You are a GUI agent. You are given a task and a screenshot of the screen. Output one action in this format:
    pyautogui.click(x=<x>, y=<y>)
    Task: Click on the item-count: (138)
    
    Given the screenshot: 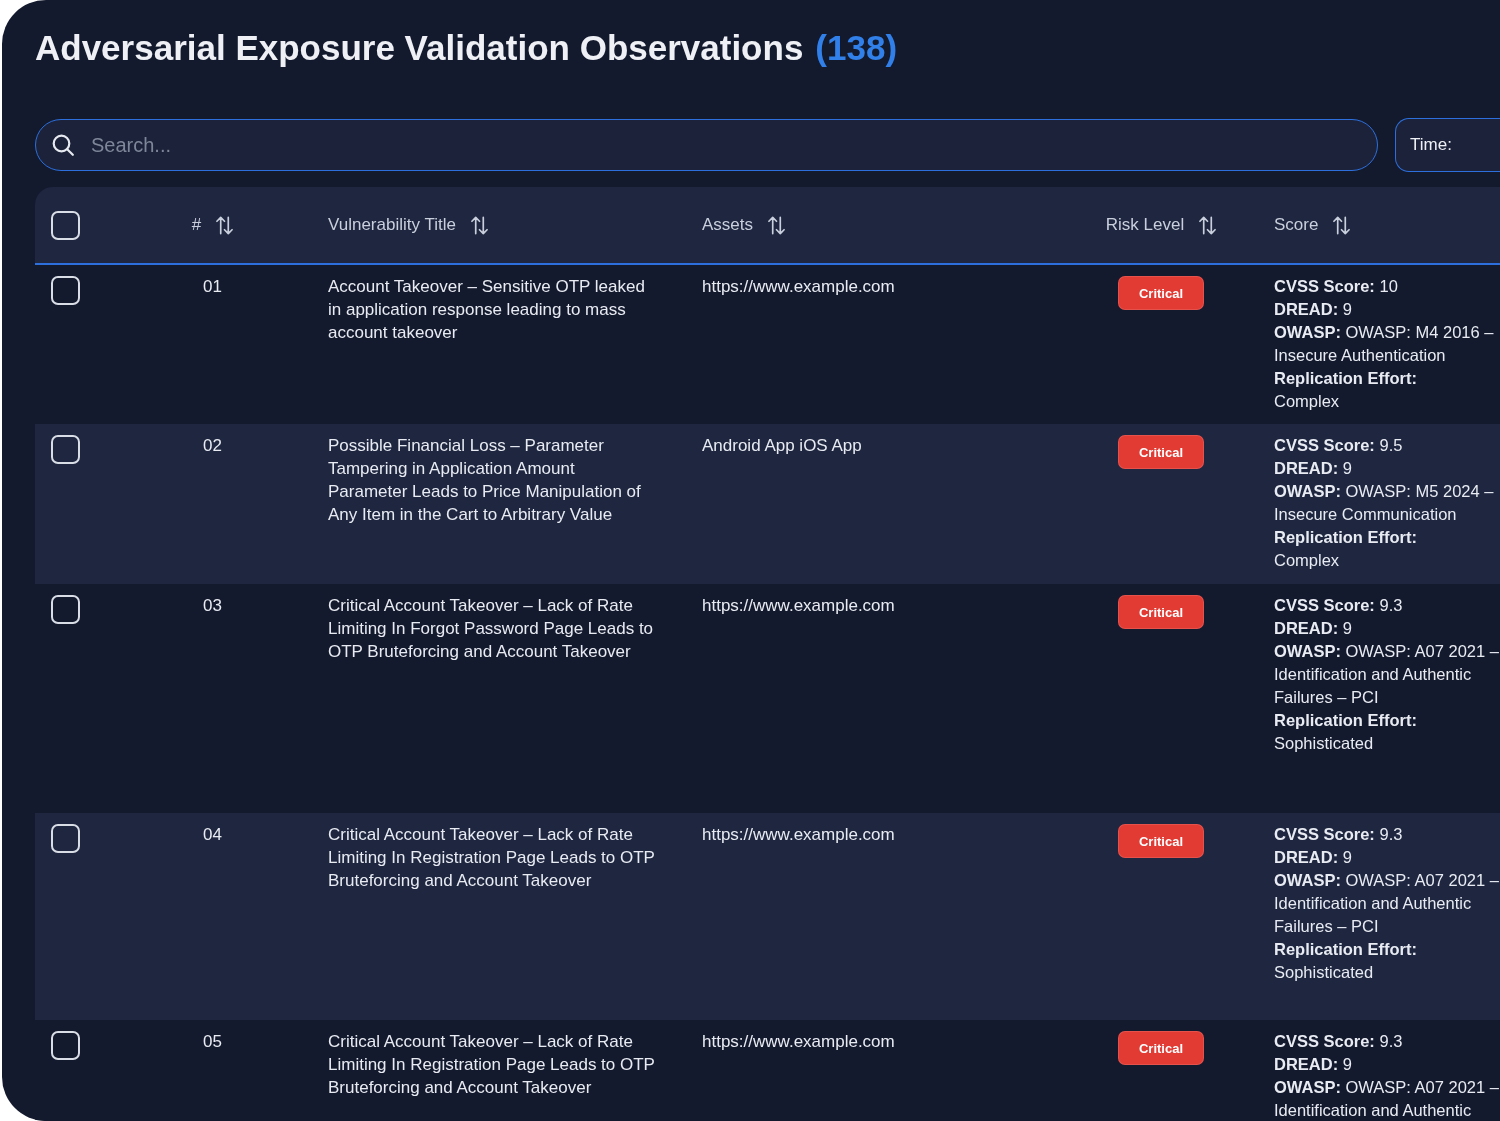 What is the action you would take?
    pyautogui.click(x=856, y=48)
    